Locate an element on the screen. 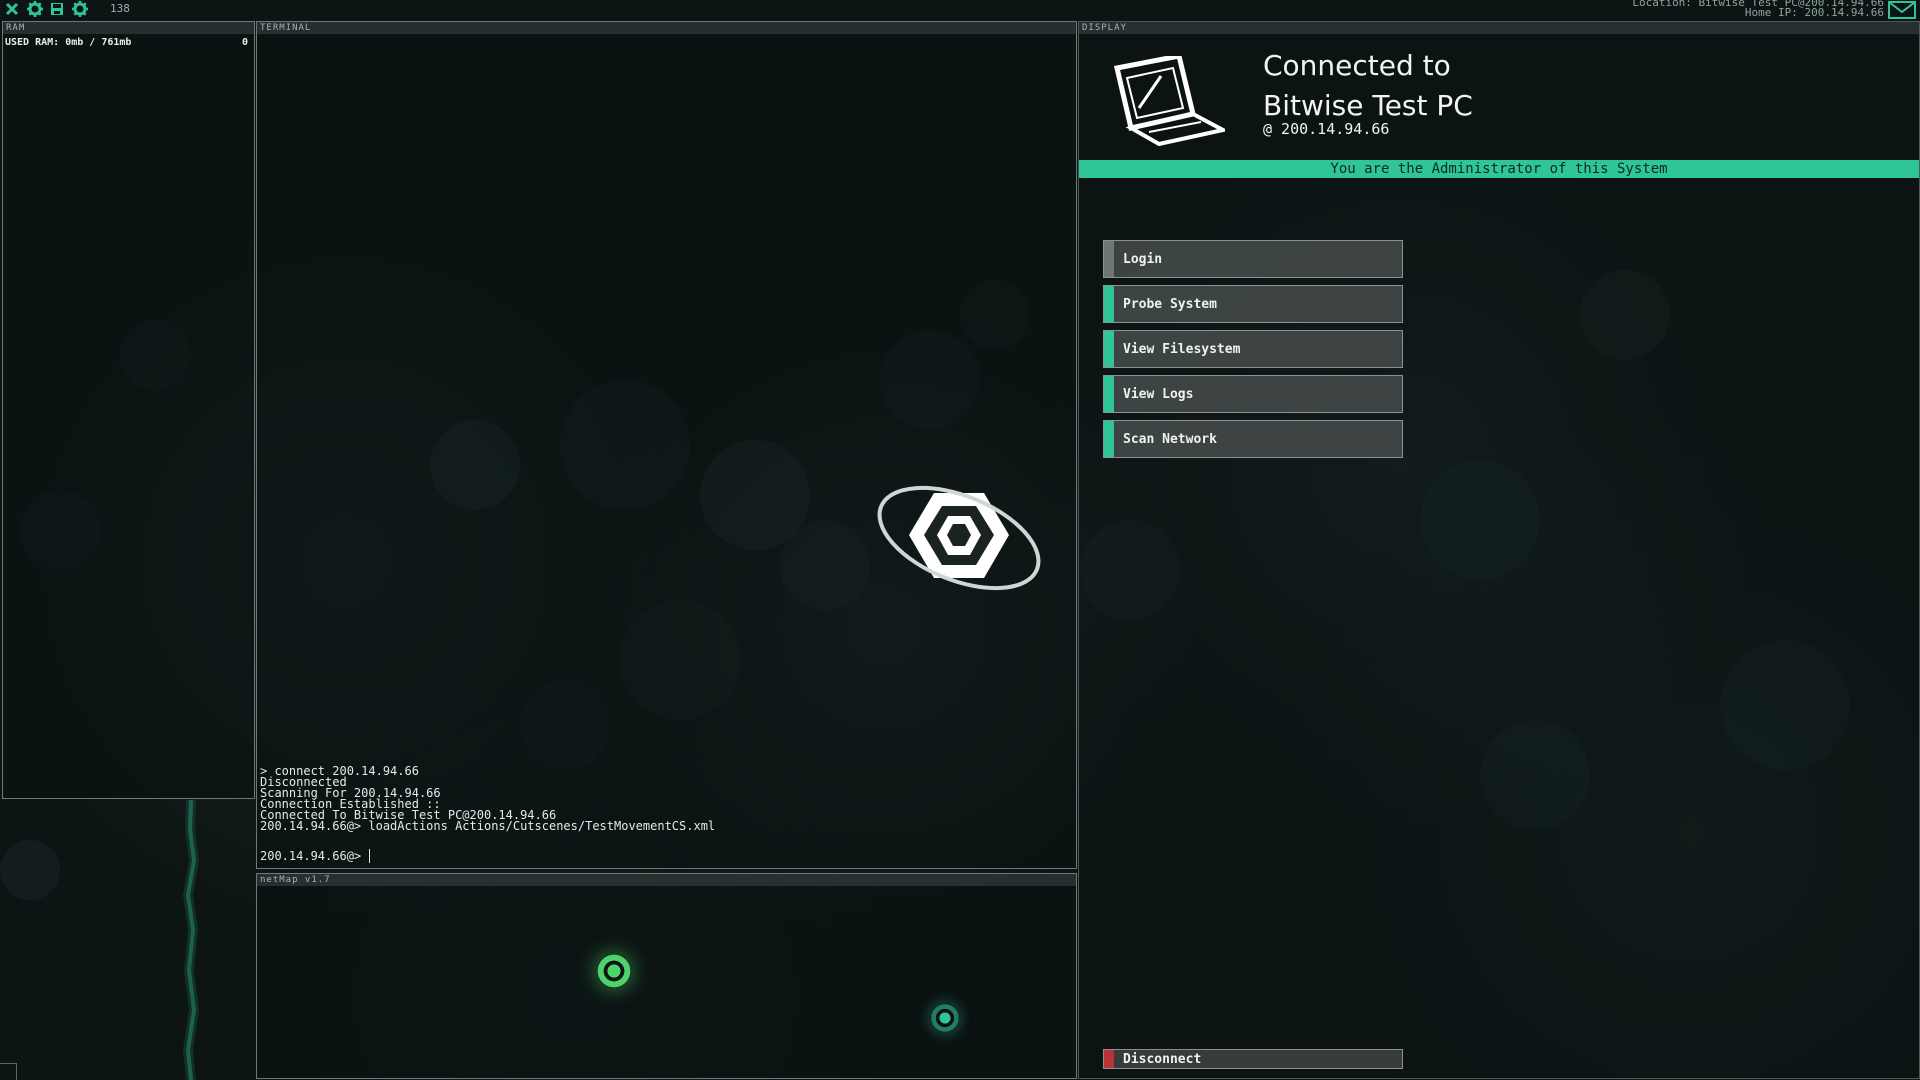 This screenshot has width=1920, height=1080. settings-icon is located at coordinates (35, 9).